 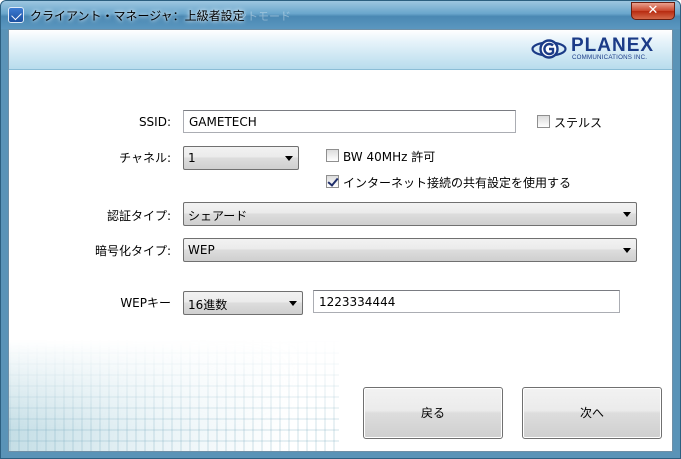 What do you see at coordinates (201, 250) in the screenshot?
I see `encryption-type-value: WEP` at bounding box center [201, 250].